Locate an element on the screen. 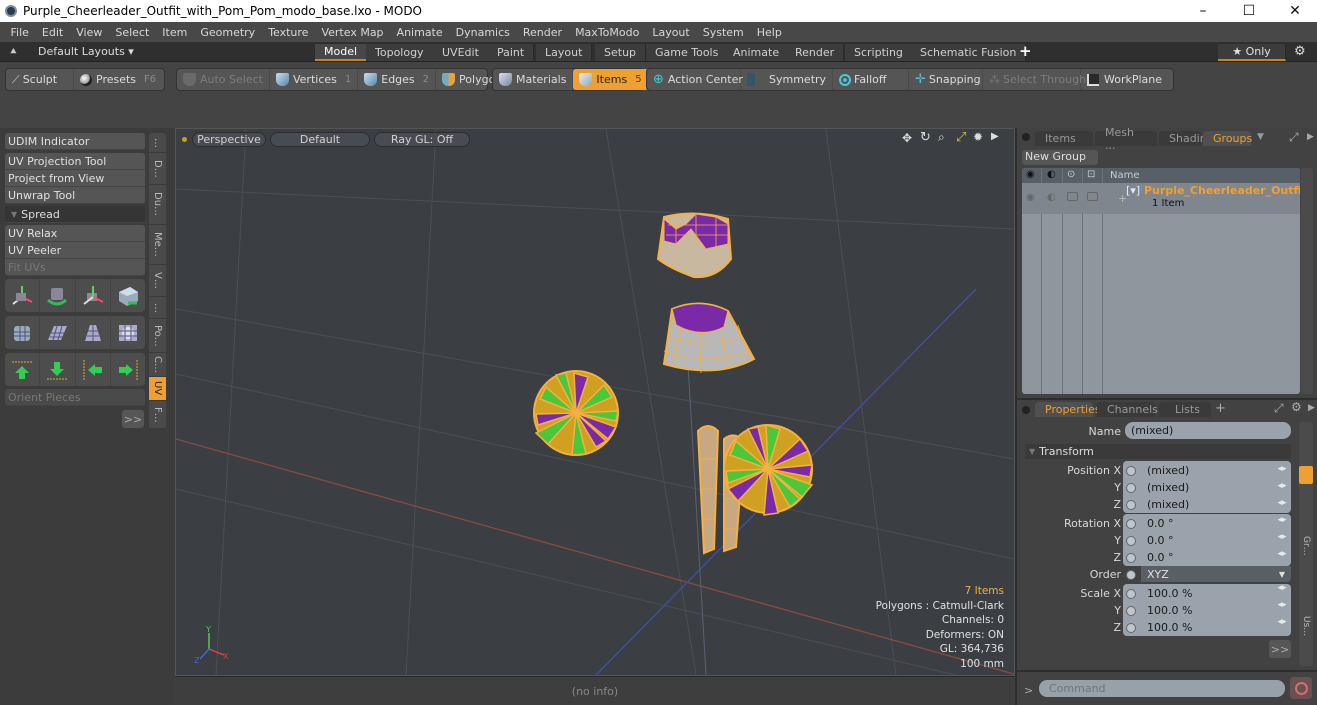 This screenshot has width=1317, height=705. scale-z-anim-dot is located at coordinates (1131, 628).